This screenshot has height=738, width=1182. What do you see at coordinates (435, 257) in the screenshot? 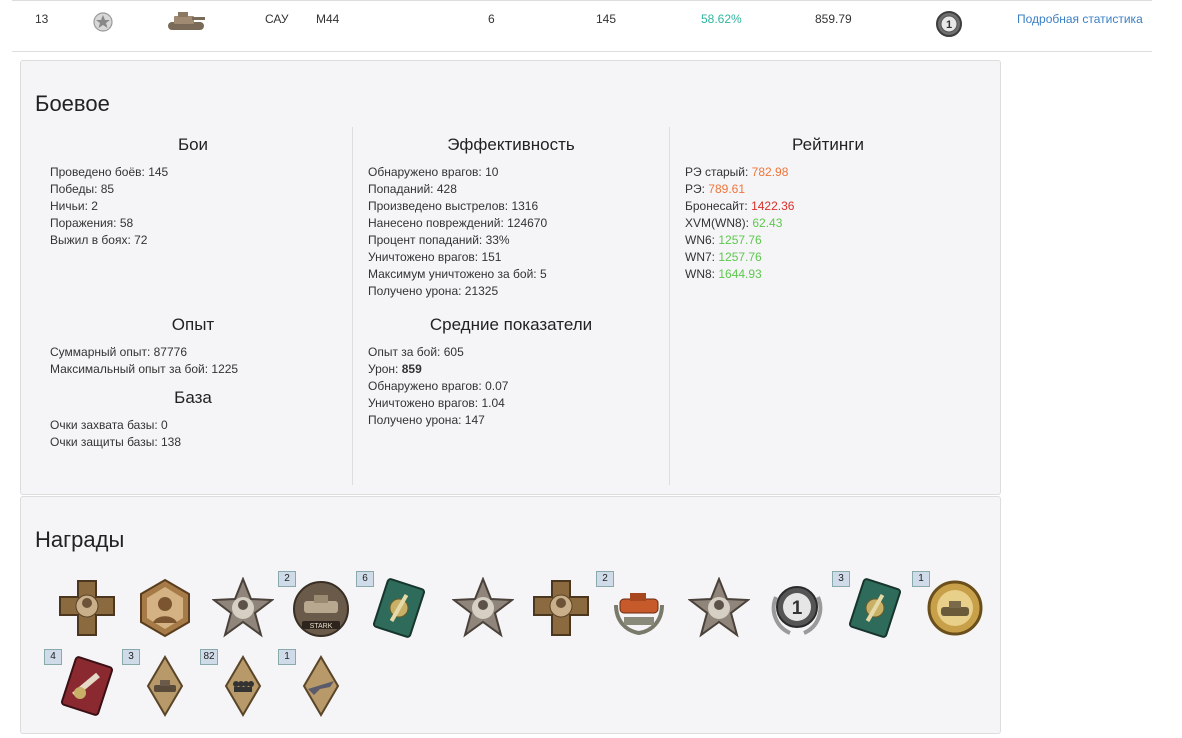
I see `stat-line: Уничтожено врагов: 151` at bounding box center [435, 257].